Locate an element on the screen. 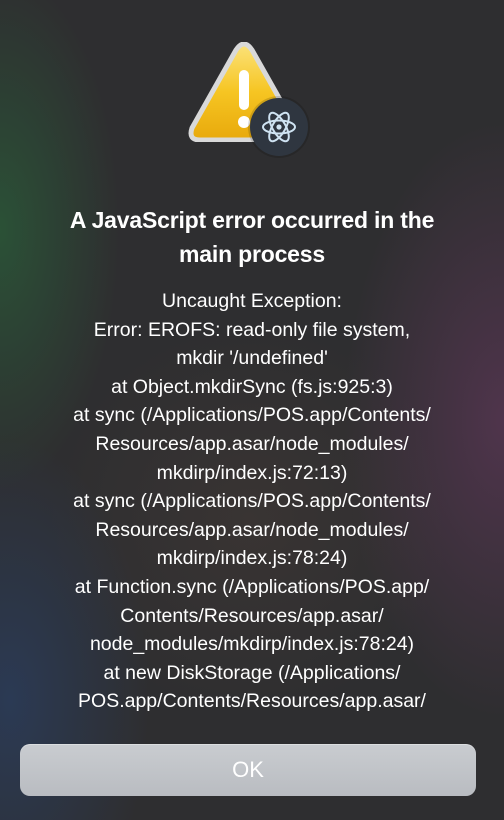 Image resolution: width=504 pixels, height=820 pixels. message-line: at Function.sync (/Applications/POS.app/ is located at coordinates (252, 586).